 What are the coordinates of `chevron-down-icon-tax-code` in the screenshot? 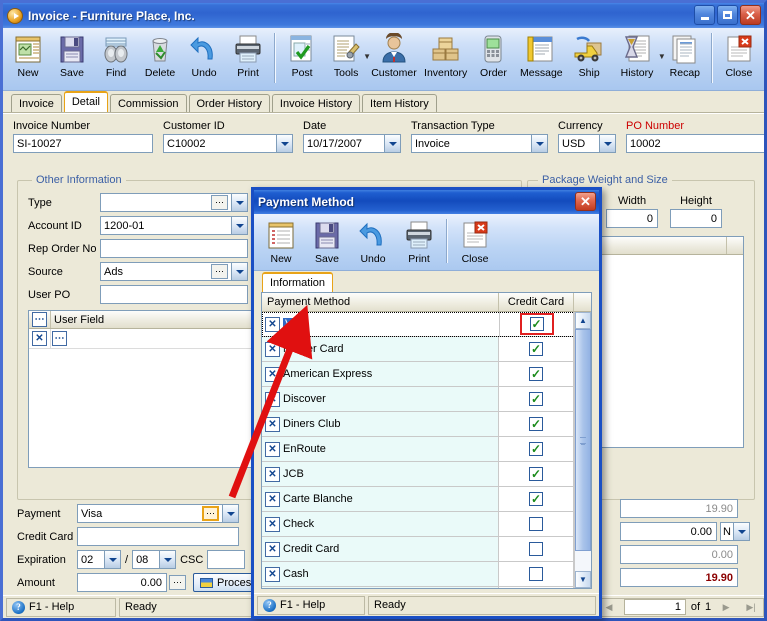 It's located at (741, 531).